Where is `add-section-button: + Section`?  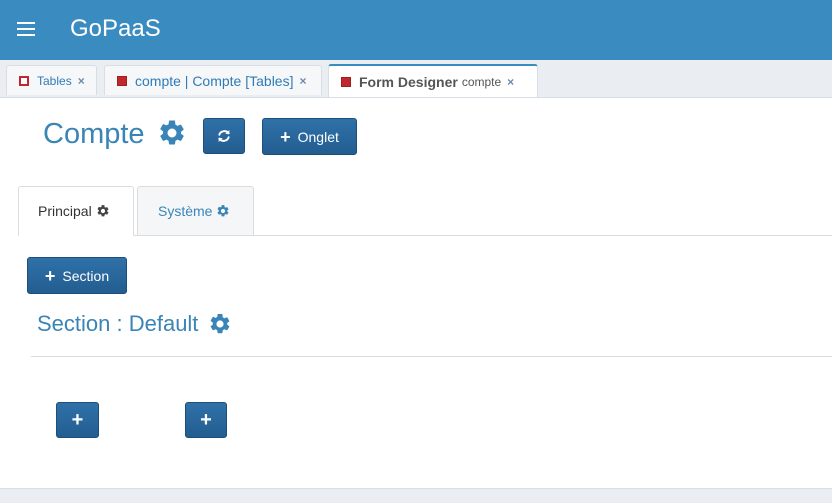 add-section-button: + Section is located at coordinates (77, 275).